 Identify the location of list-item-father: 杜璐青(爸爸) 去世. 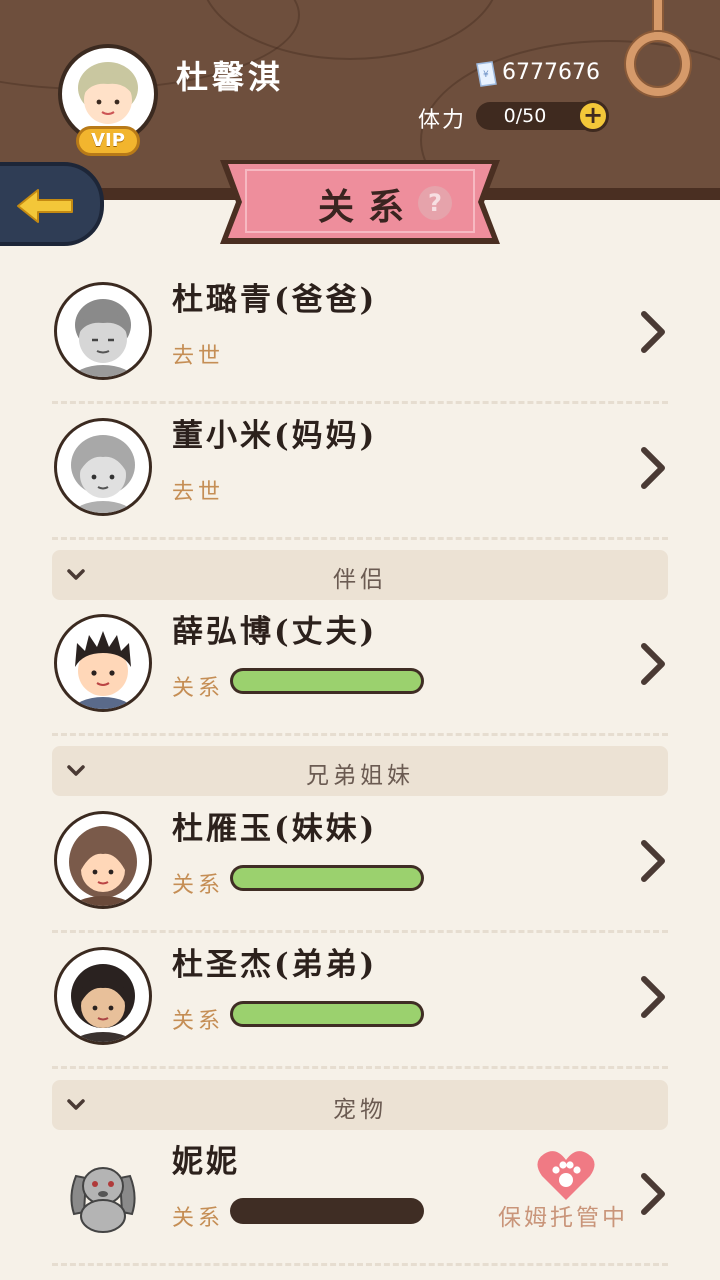
(360, 336).